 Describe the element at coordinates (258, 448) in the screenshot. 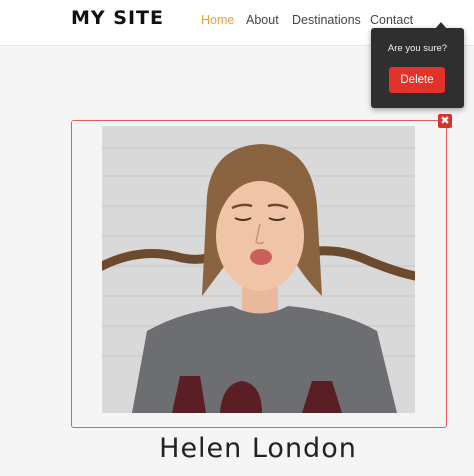

I see `profile-name: Helen London` at that location.